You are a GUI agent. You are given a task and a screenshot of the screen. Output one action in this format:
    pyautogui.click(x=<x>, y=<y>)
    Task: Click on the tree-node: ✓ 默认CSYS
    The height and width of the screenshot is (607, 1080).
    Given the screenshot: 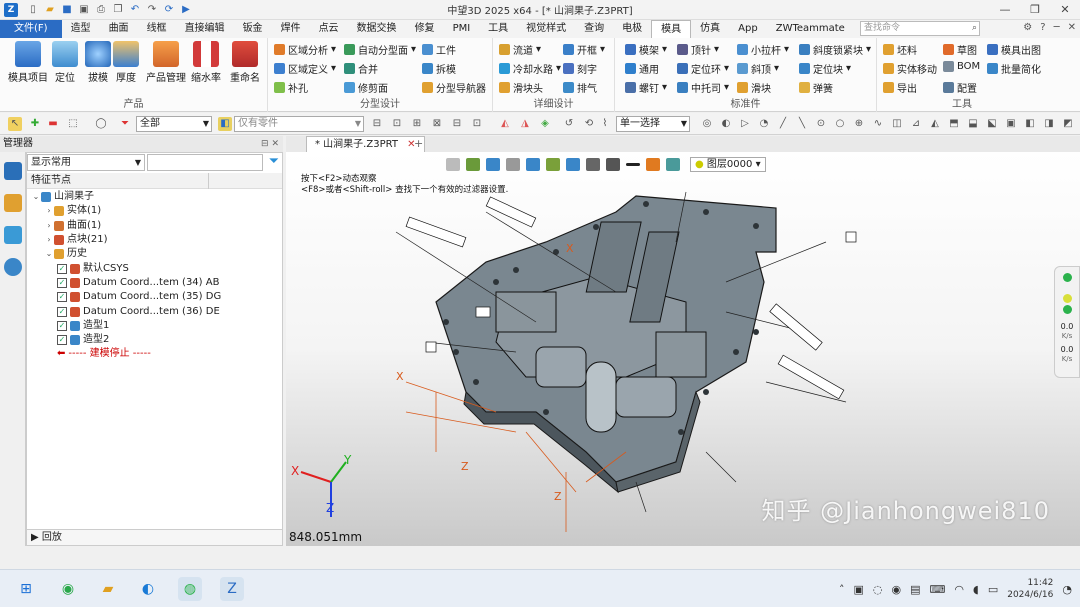 What is the action you would take?
    pyautogui.click(x=154, y=268)
    